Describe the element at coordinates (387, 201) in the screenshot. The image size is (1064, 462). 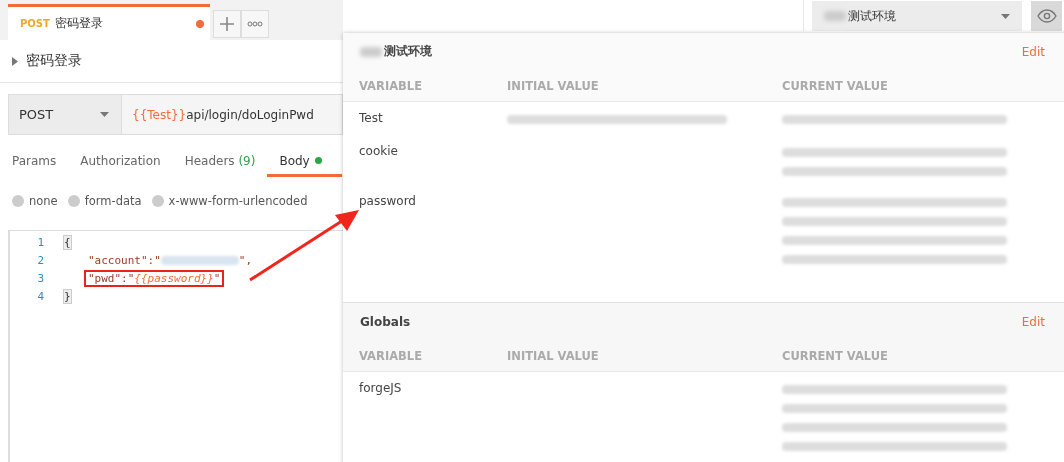
I see `variable-name: password` at that location.